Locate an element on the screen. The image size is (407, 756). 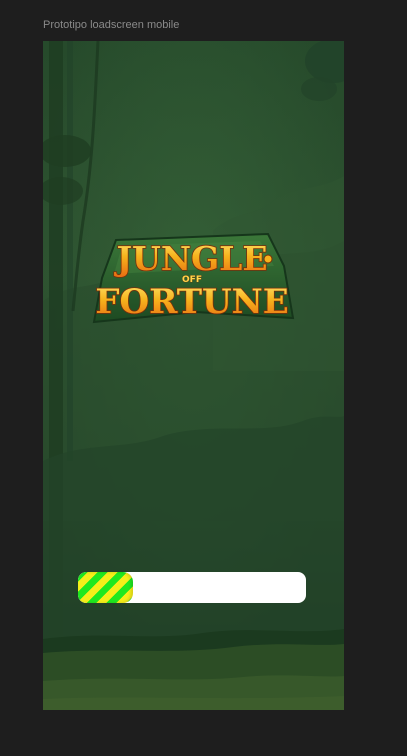
game-logo: JUNGLE OFF FORTUNE is located at coordinates (193, 278).